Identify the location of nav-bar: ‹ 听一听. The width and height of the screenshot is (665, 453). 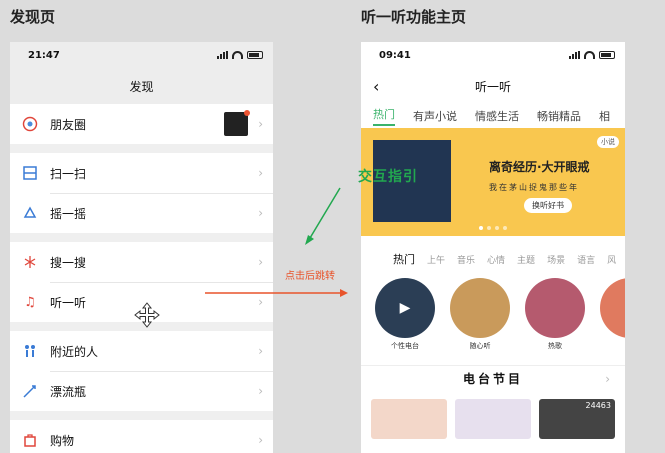
(493, 86).